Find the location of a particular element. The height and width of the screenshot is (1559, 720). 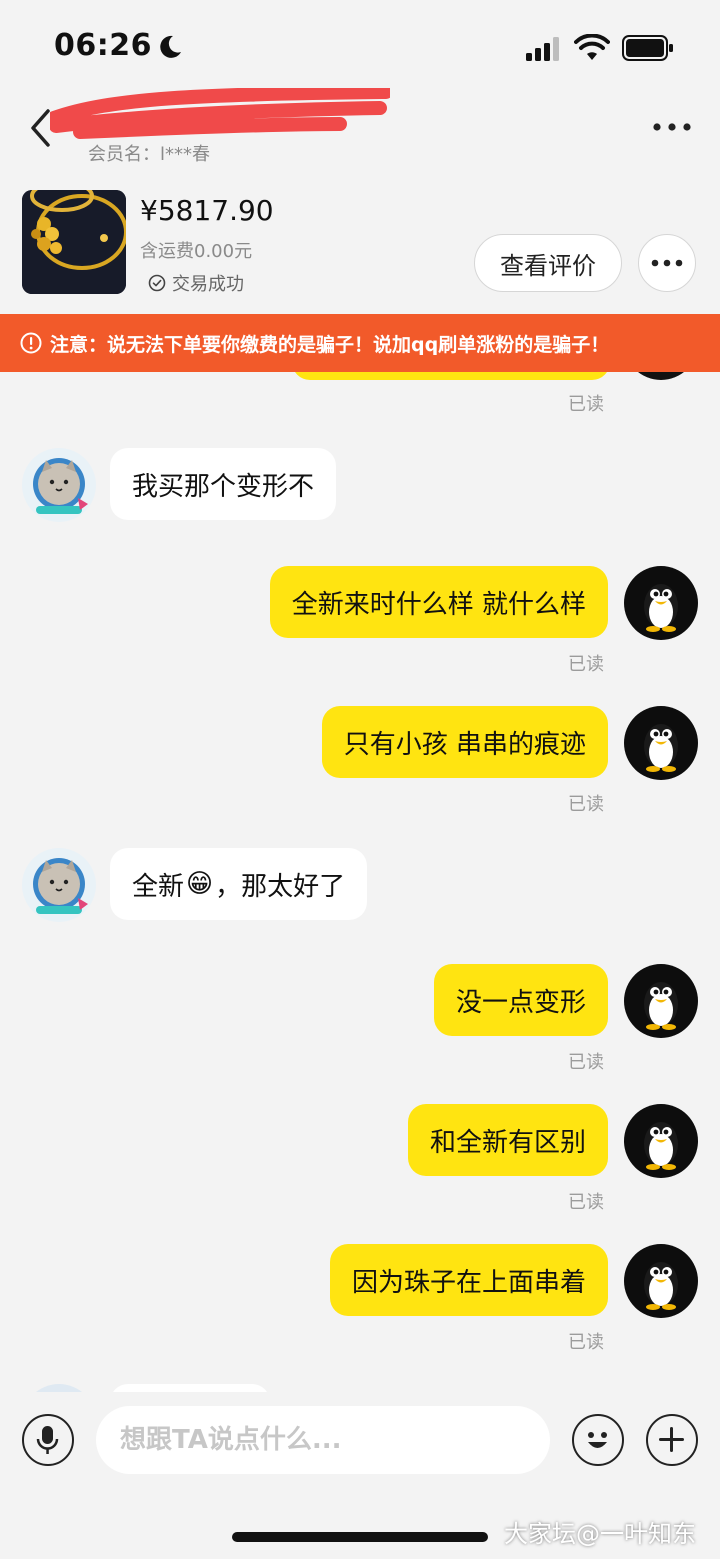

emoji-icon is located at coordinates (597, 1440).